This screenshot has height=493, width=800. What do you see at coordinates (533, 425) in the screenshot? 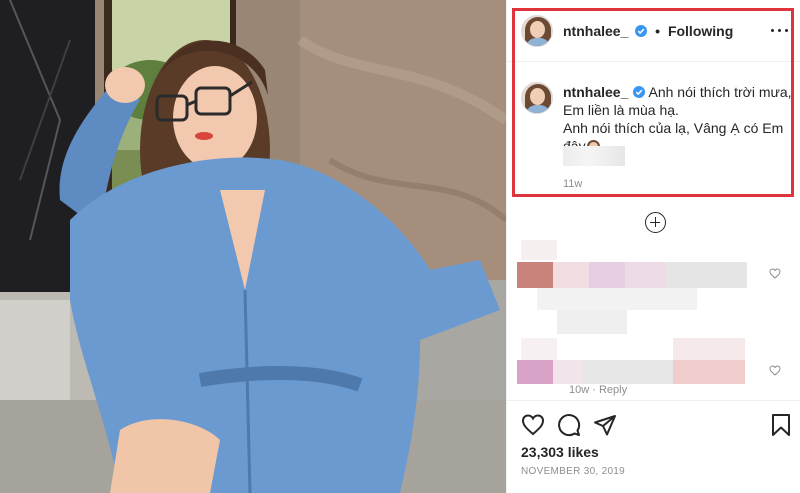
I see `heart-icon` at bounding box center [533, 425].